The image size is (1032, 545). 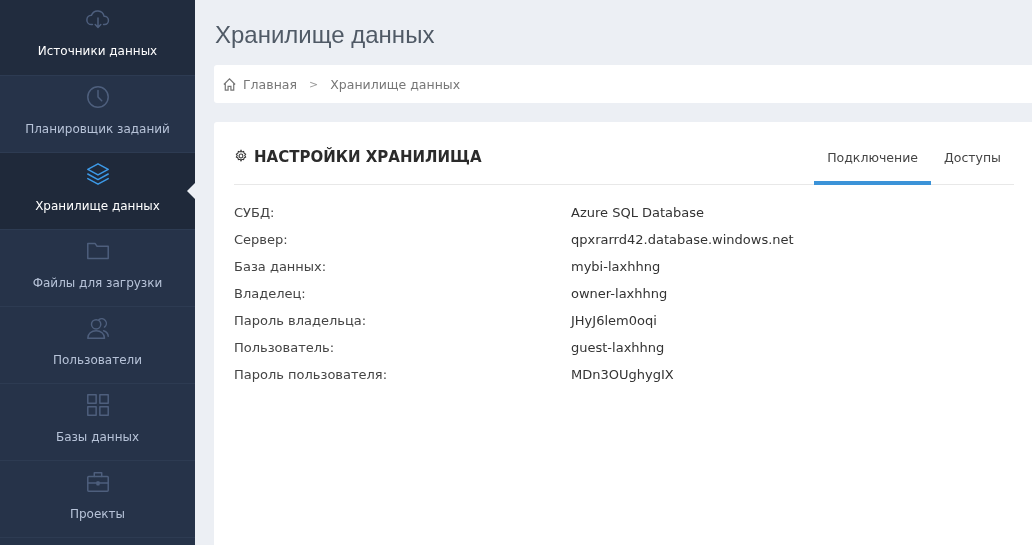 I want to click on breadcrumb-link: Главная, so click(x=270, y=84).